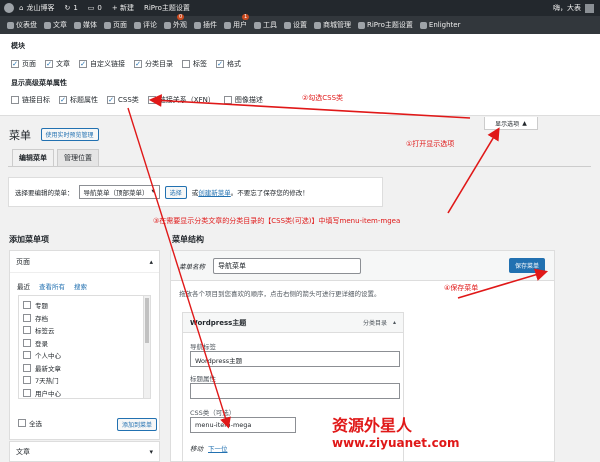 The width and height of the screenshot is (600, 462). I want to click on annotation-1: ①打开显示选项, so click(430, 144).